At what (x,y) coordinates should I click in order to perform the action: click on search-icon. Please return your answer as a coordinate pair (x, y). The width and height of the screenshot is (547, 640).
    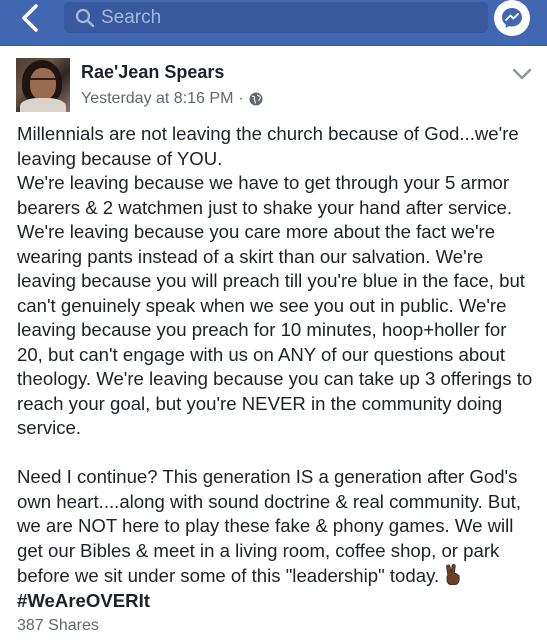
    Looking at the image, I should click on (85, 18).